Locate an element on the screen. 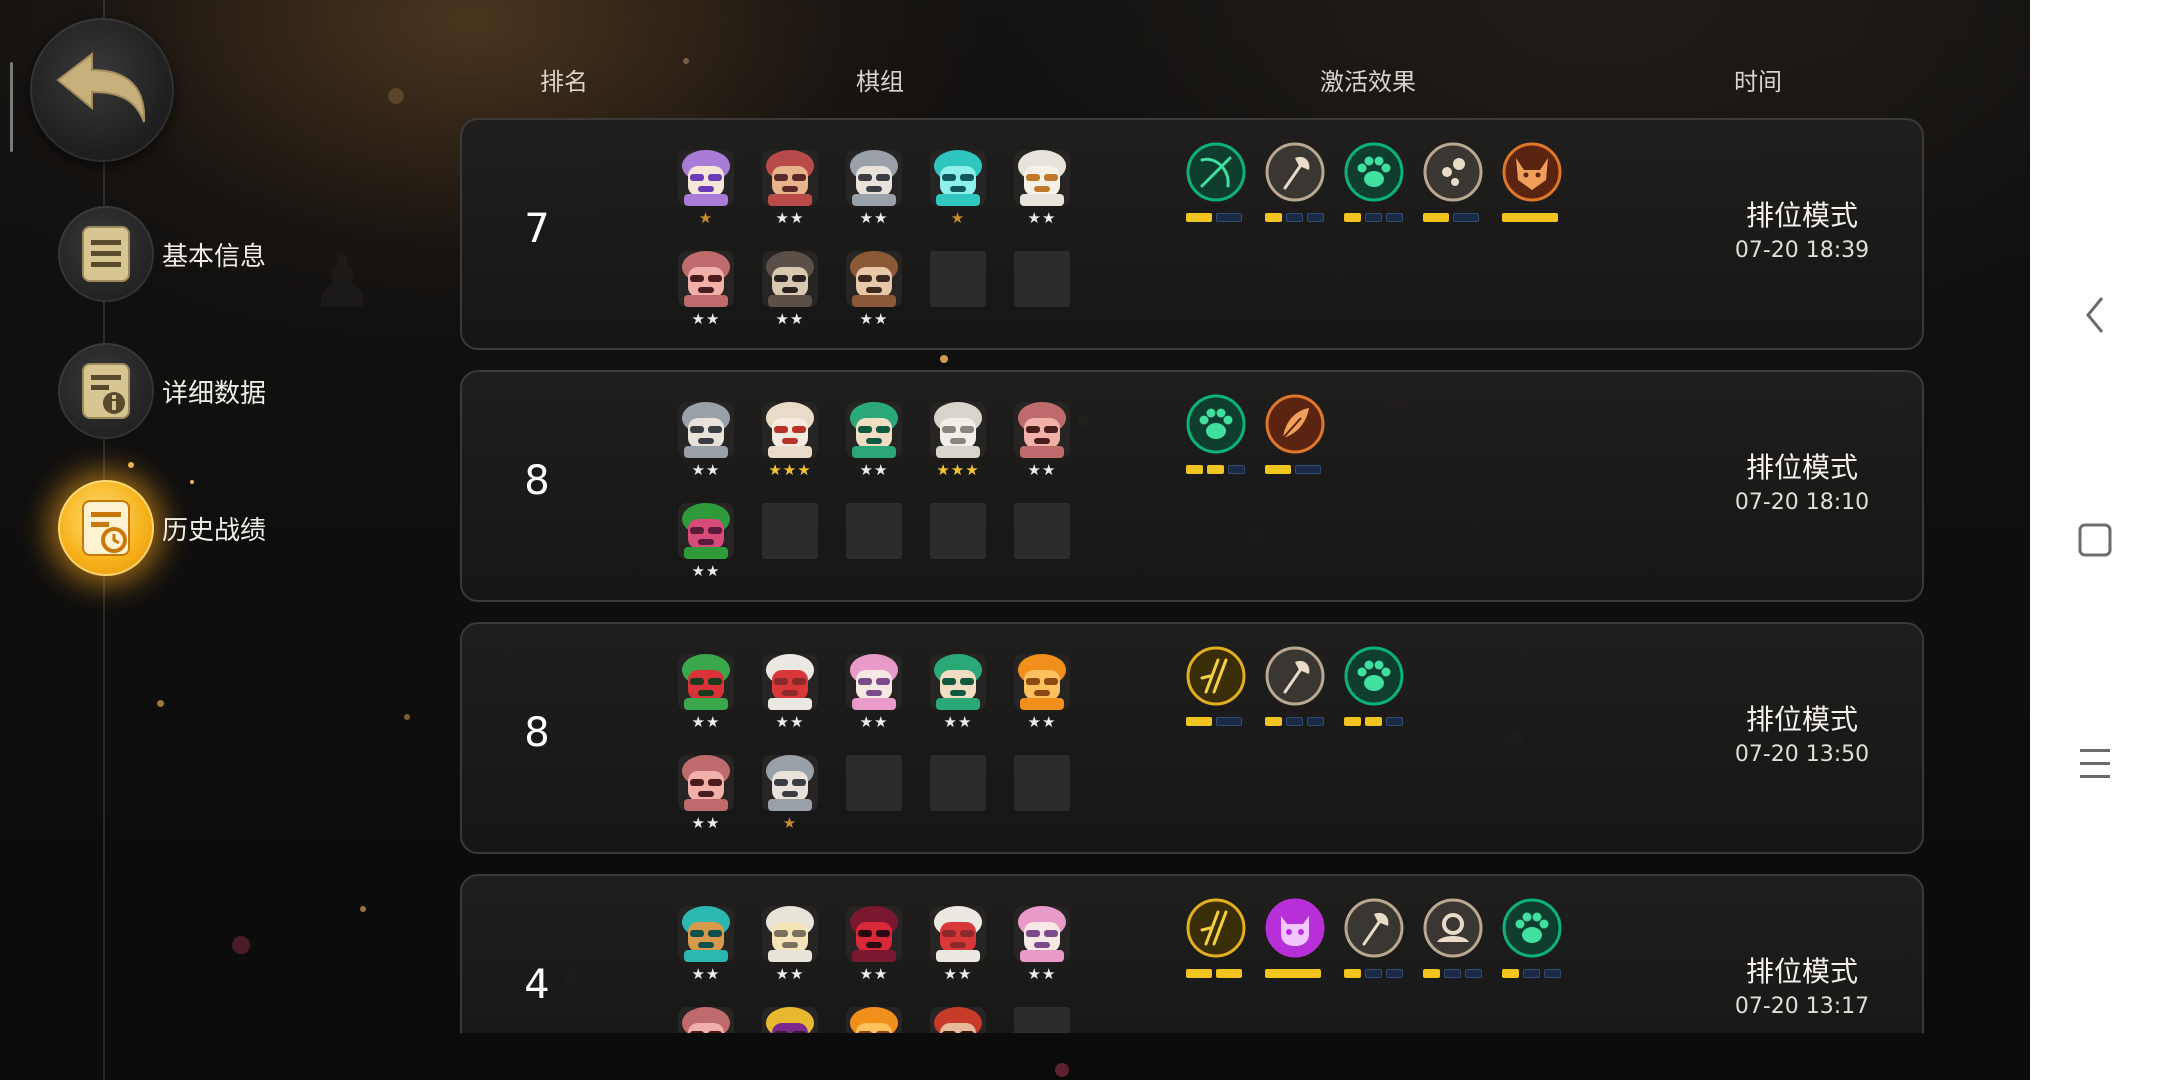  column-header-time: 时间 is located at coordinates (1758, 82).